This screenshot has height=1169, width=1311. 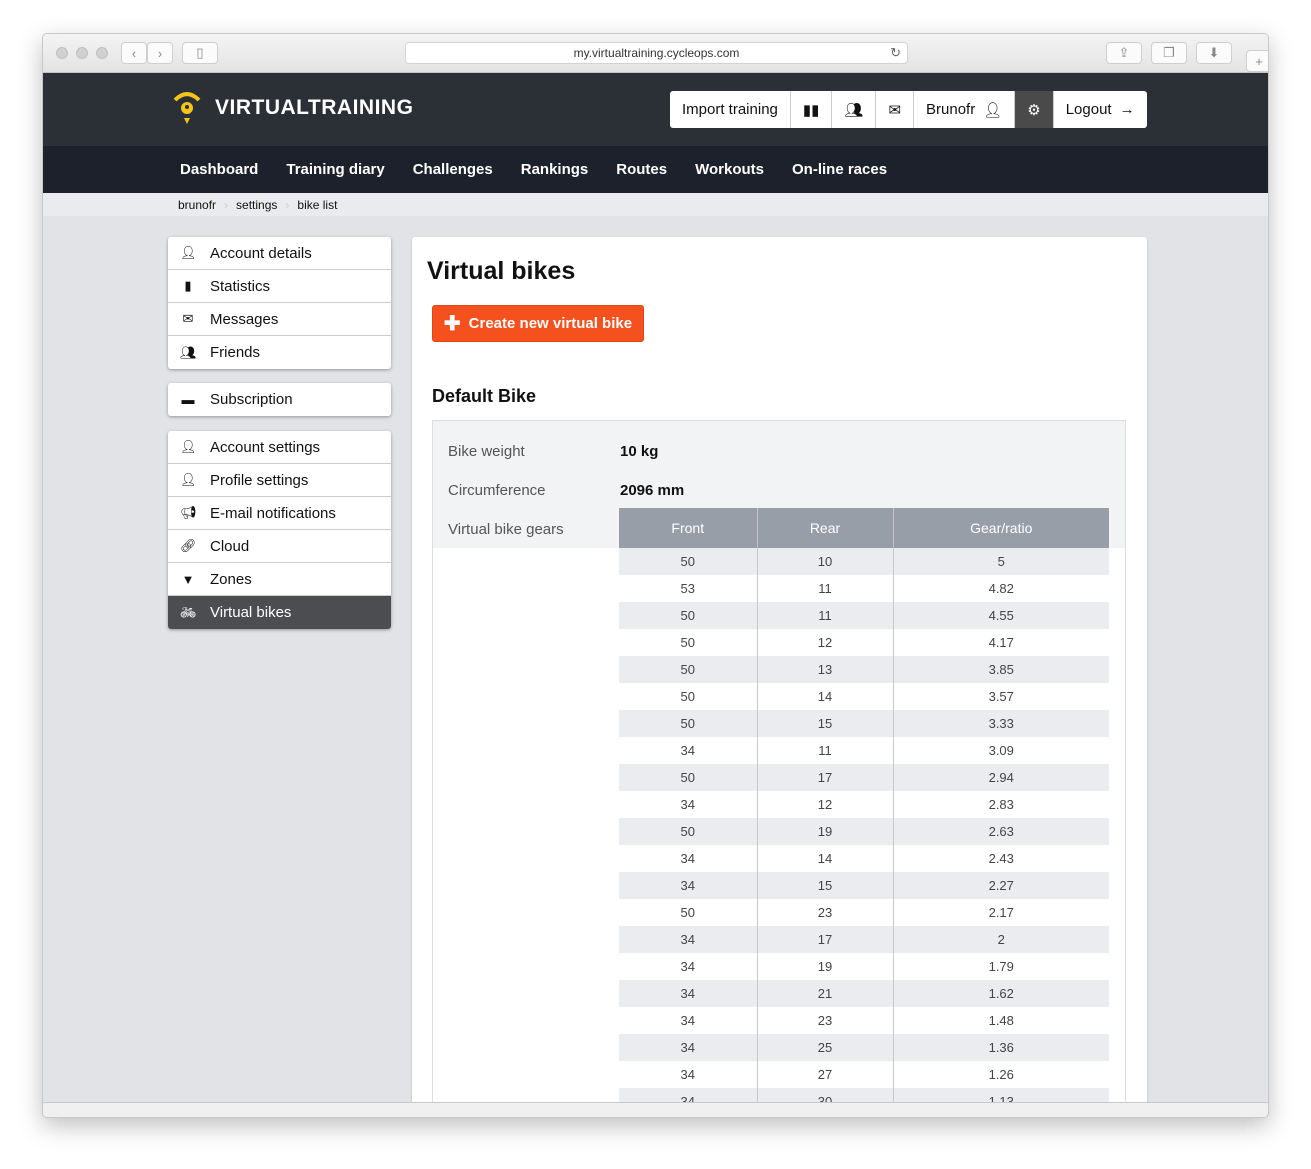 What do you see at coordinates (251, 612) in the screenshot?
I see `sidebar-item-label: Virtual bikes` at bounding box center [251, 612].